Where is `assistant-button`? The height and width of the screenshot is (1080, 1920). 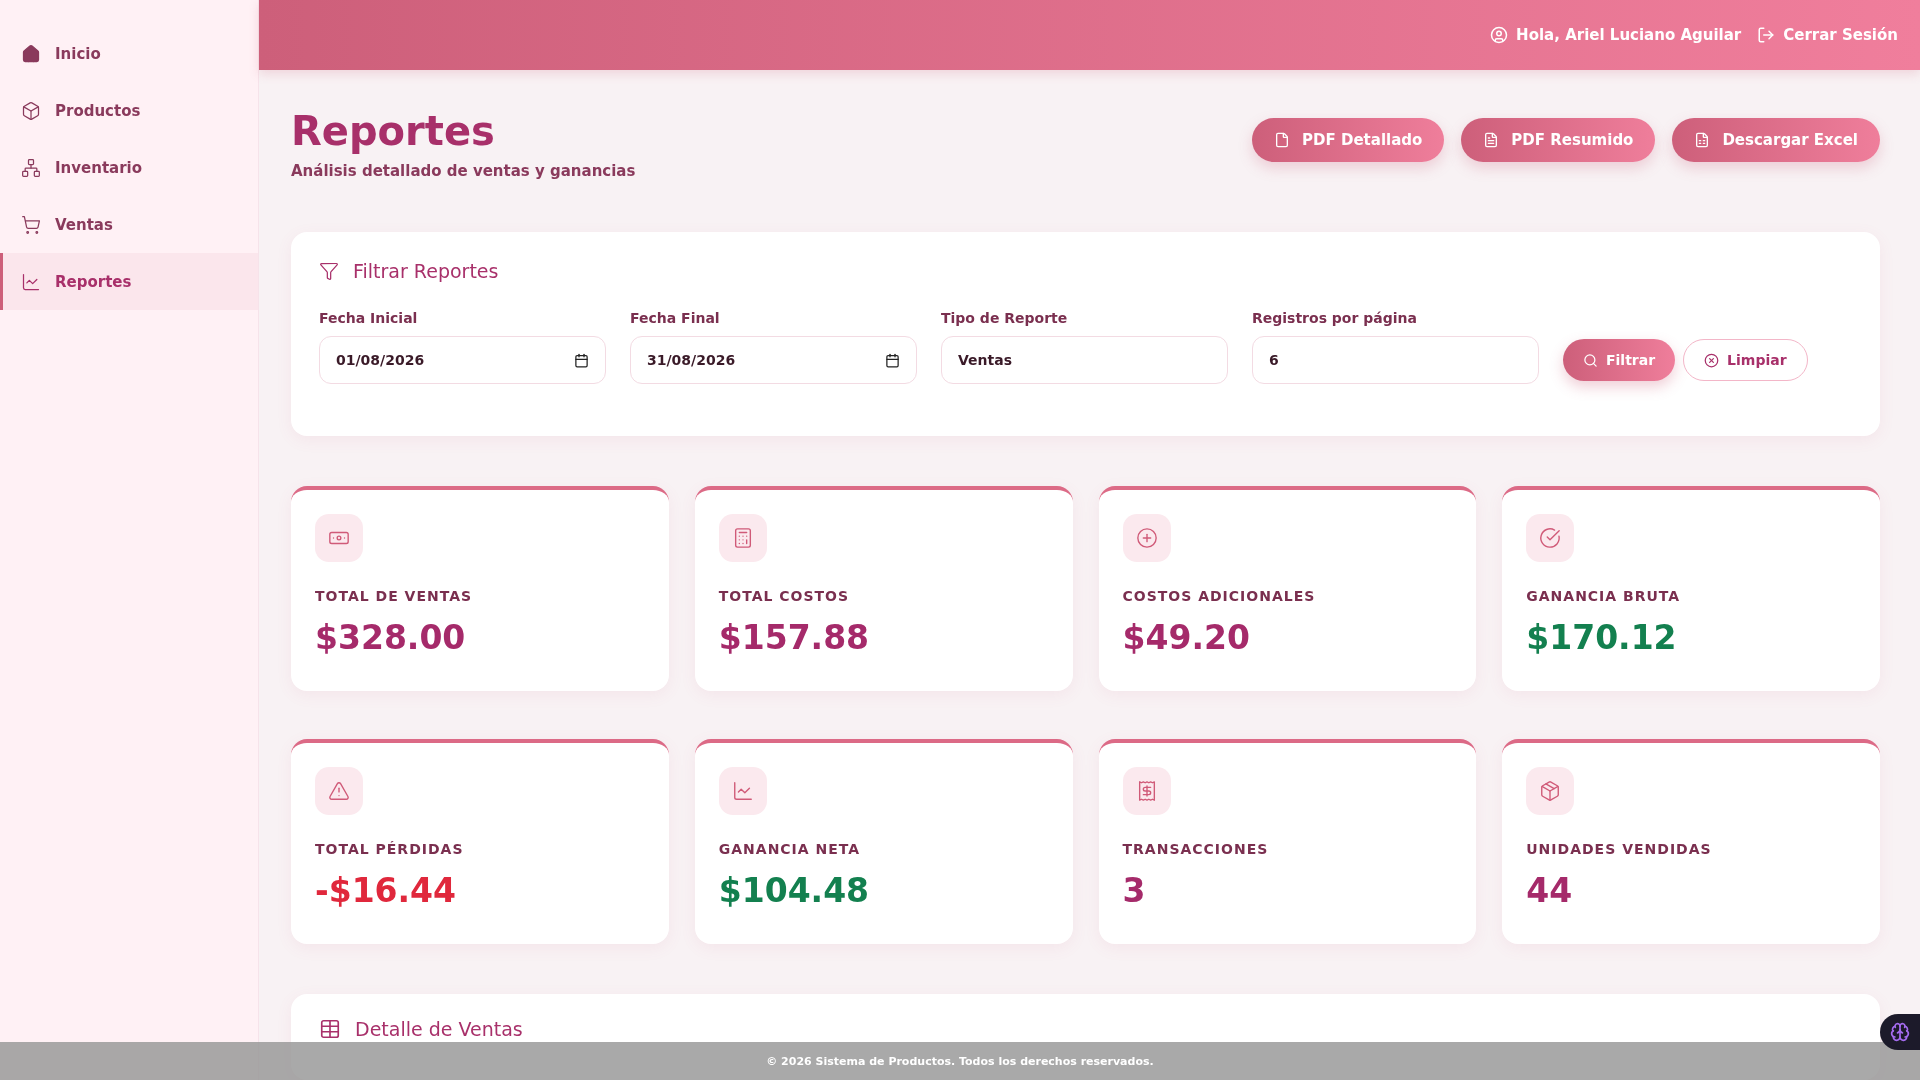 assistant-button is located at coordinates (1900, 1032).